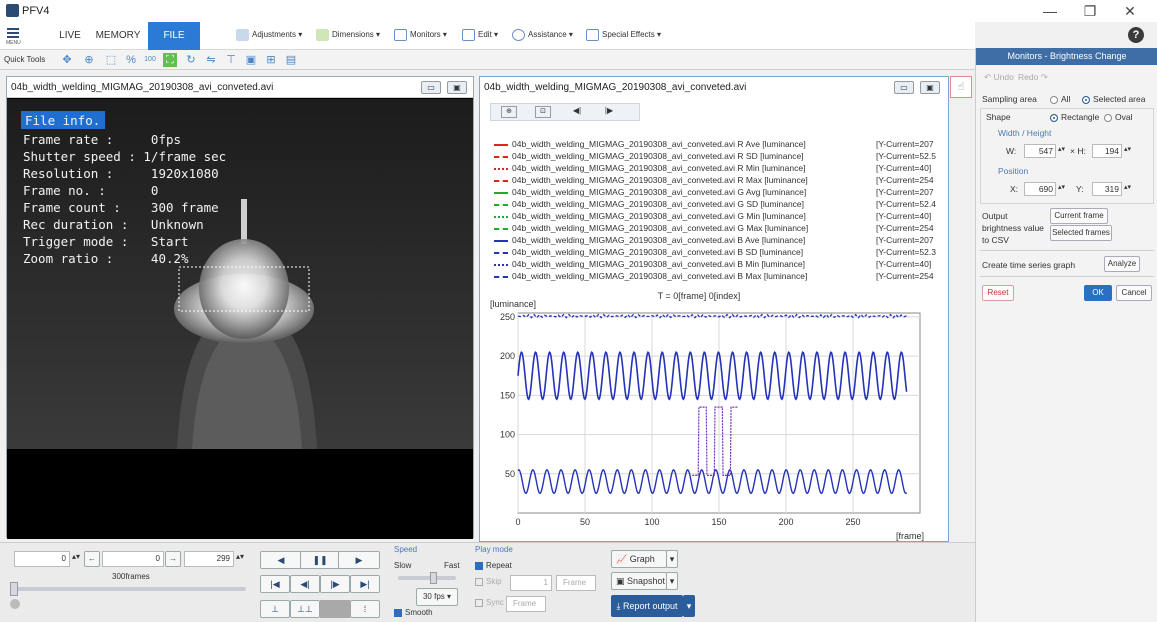 Image resolution: width=1157 pixels, height=622 pixels. Describe the element at coordinates (531, 583) in the screenshot. I see `skip-input: 1` at that location.